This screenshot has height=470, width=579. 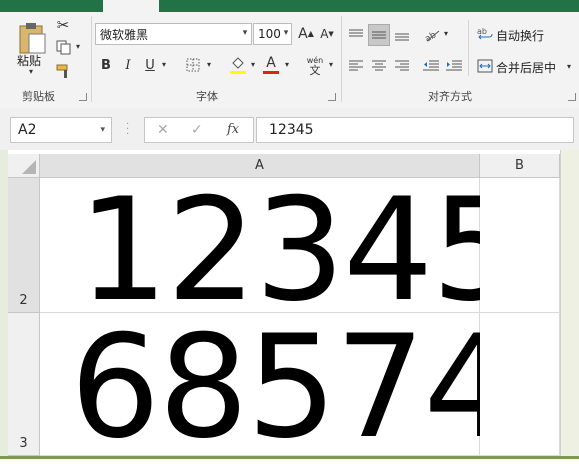 I want to click on cut-icon: ✂, so click(x=63, y=25).